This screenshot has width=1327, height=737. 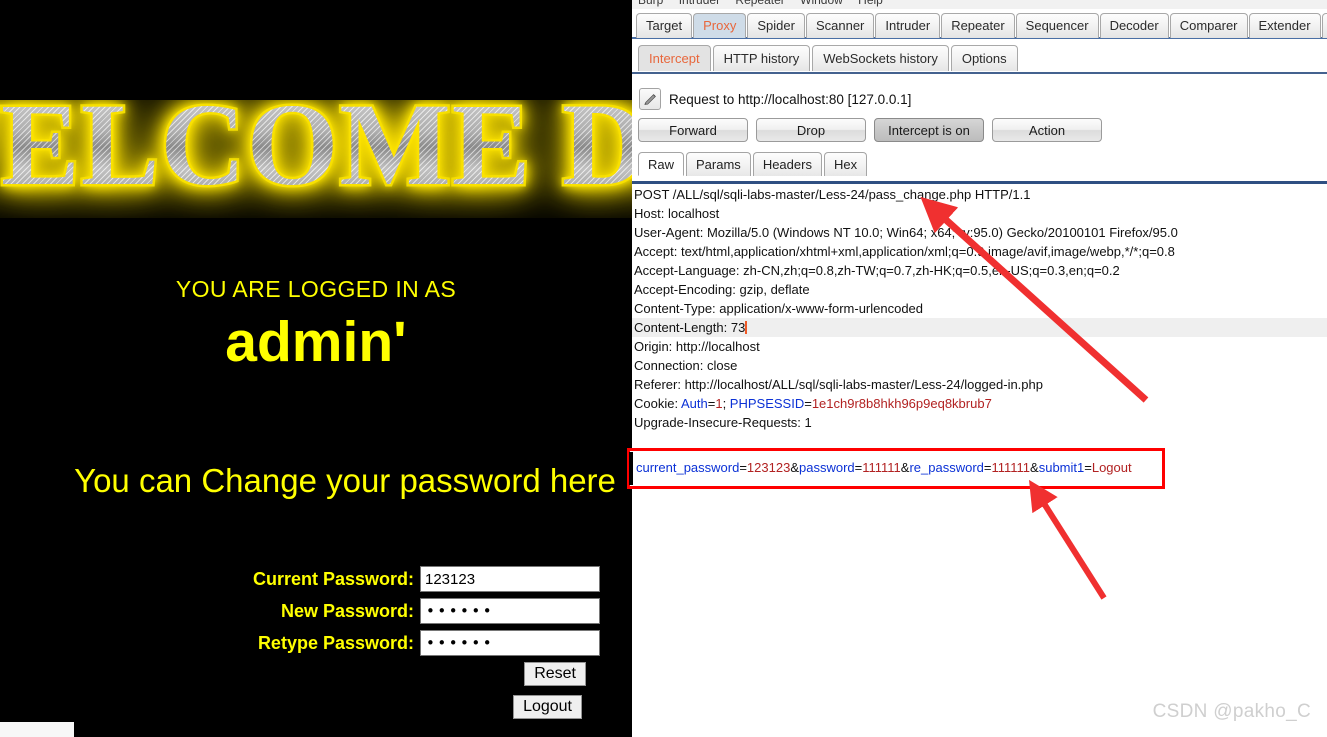 I want to click on logout-button-row: Logout, so click(x=300, y=704).